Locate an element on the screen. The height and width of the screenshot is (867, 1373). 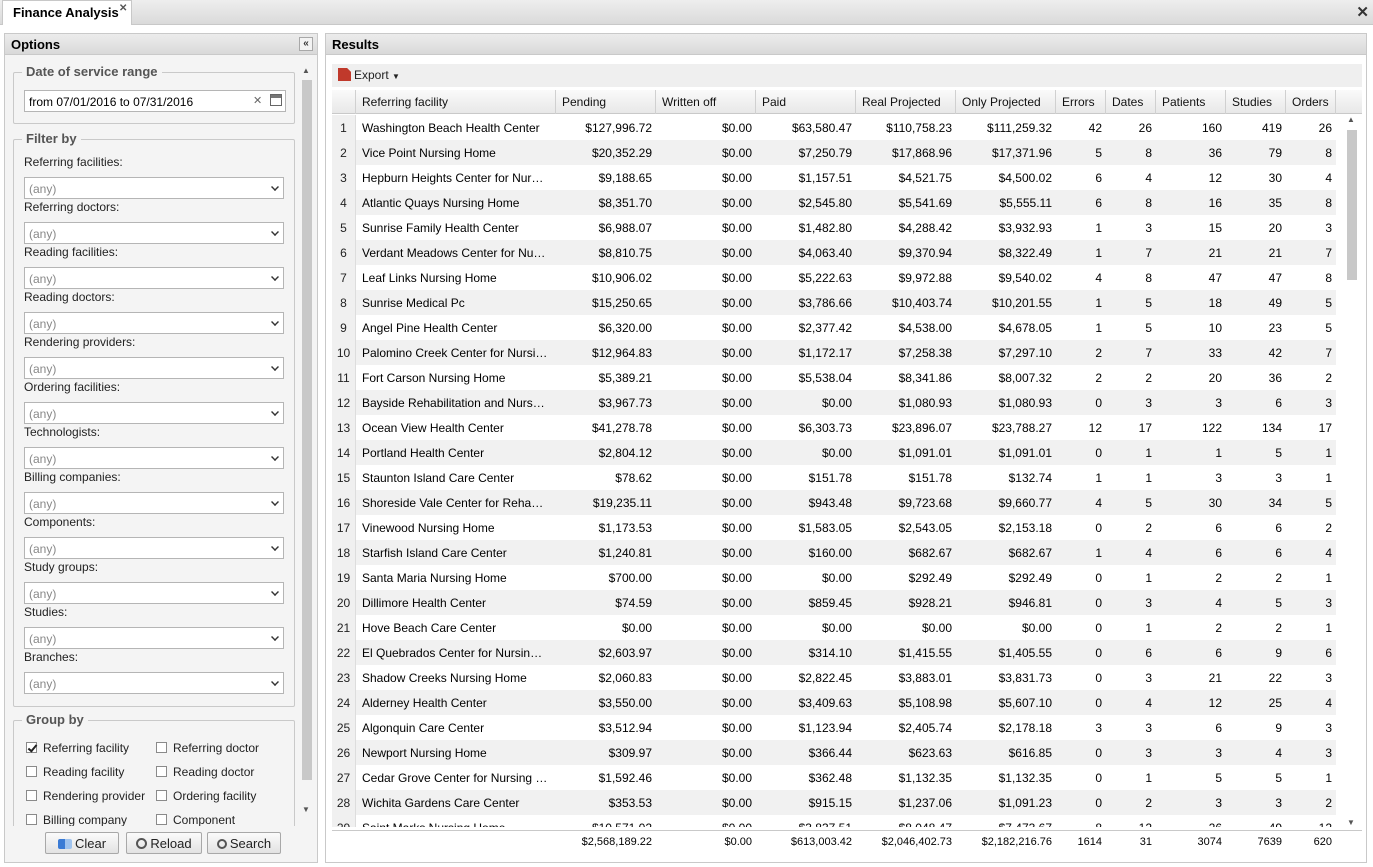
window-close-icon: ✕ is located at coordinates (1362, 12).